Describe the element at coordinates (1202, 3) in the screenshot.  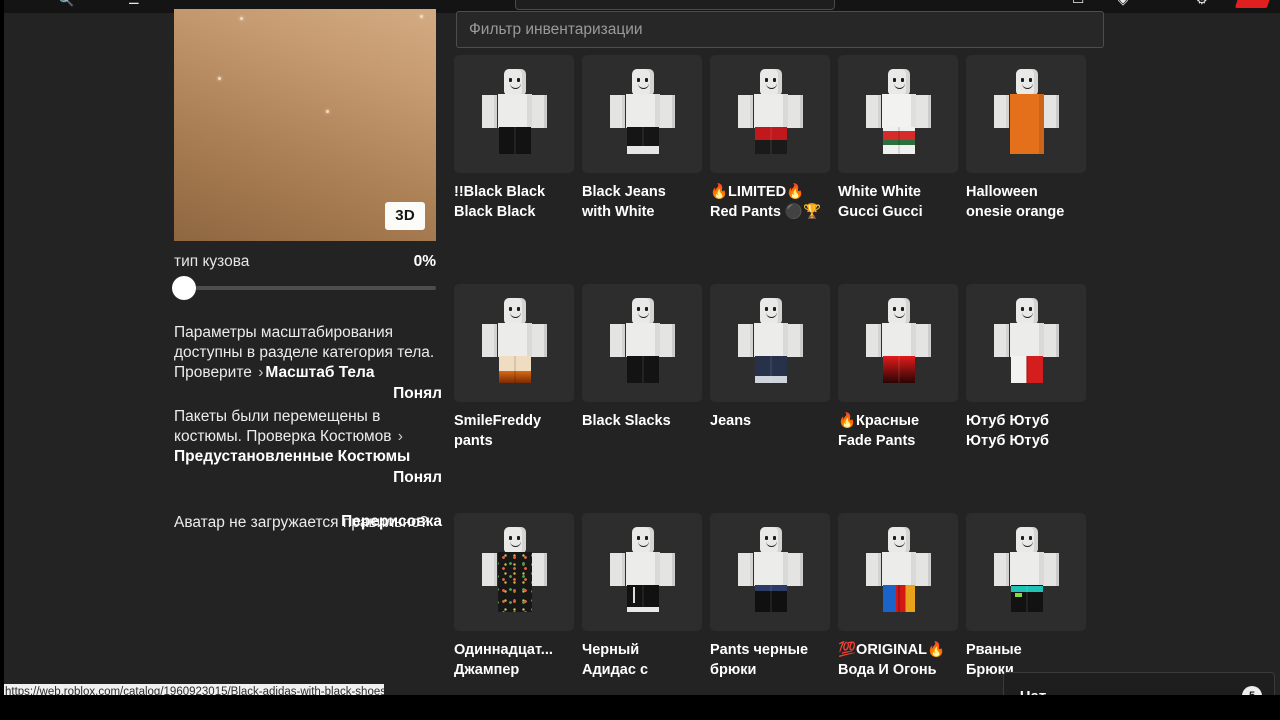
I see `gear-icon: ⚙` at that location.